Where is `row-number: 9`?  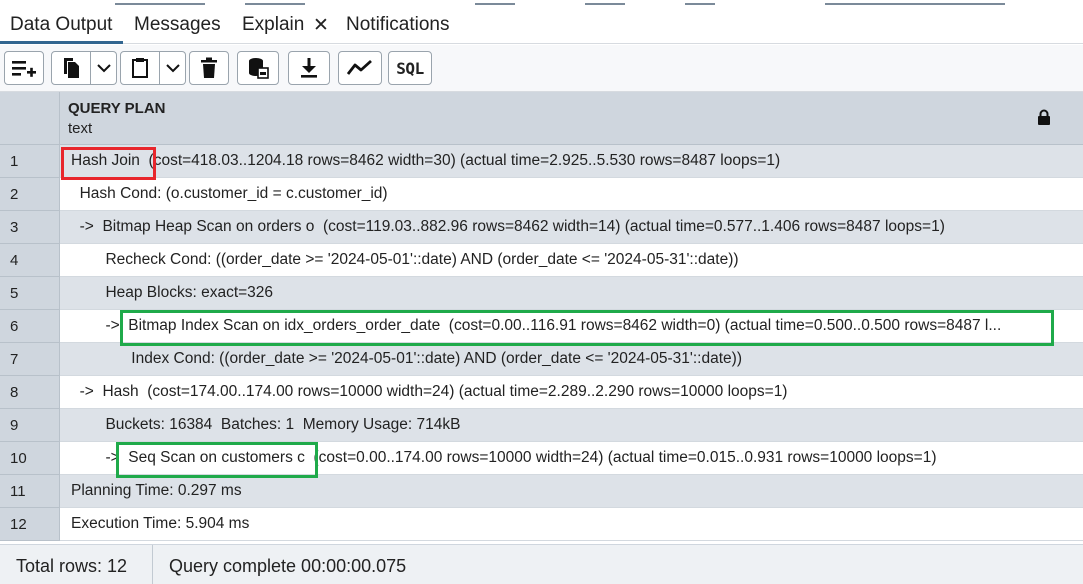 row-number: 9 is located at coordinates (30, 425).